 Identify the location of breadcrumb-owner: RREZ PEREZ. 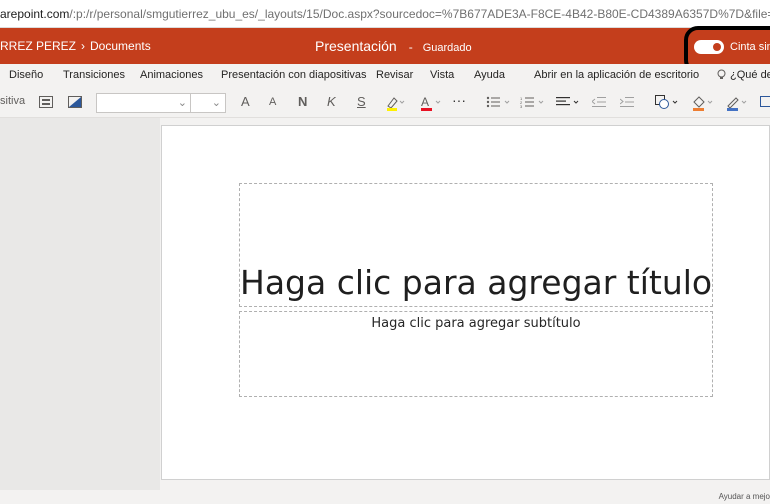
(38, 46).